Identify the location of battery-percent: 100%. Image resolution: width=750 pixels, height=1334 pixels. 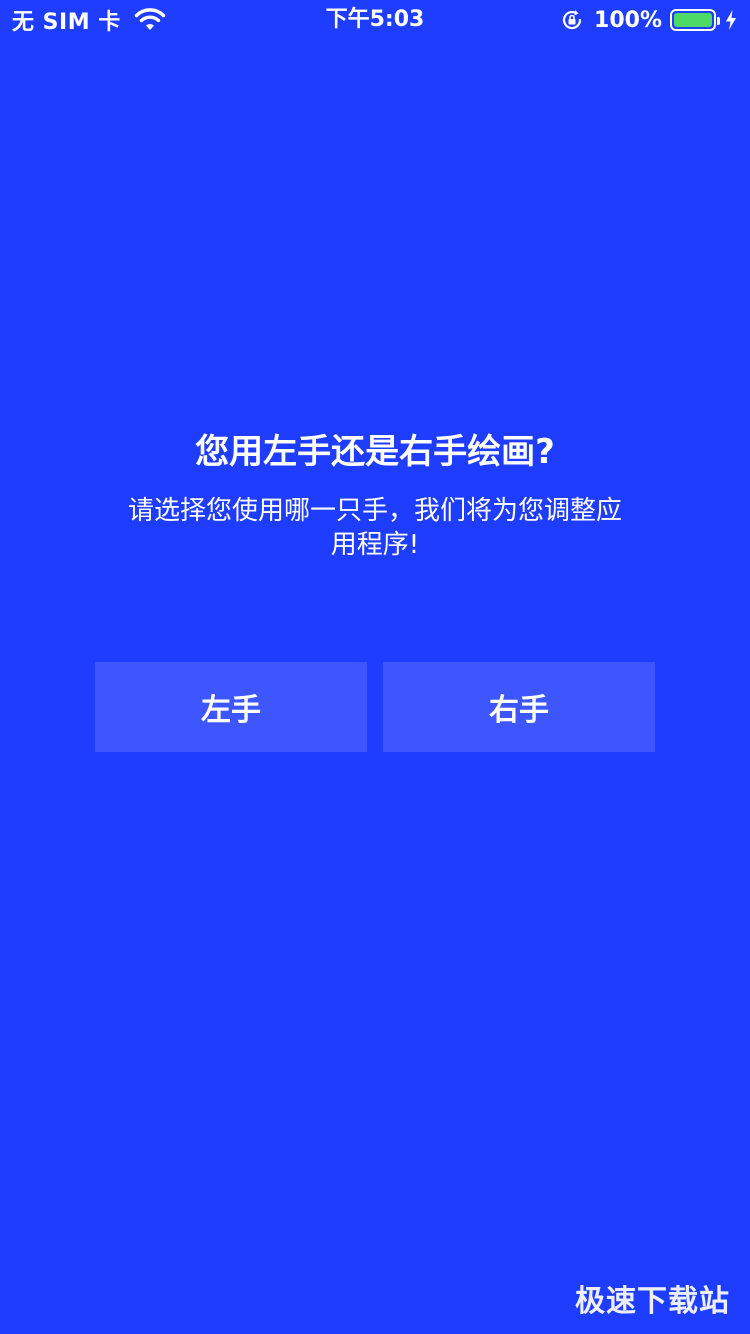
(628, 20).